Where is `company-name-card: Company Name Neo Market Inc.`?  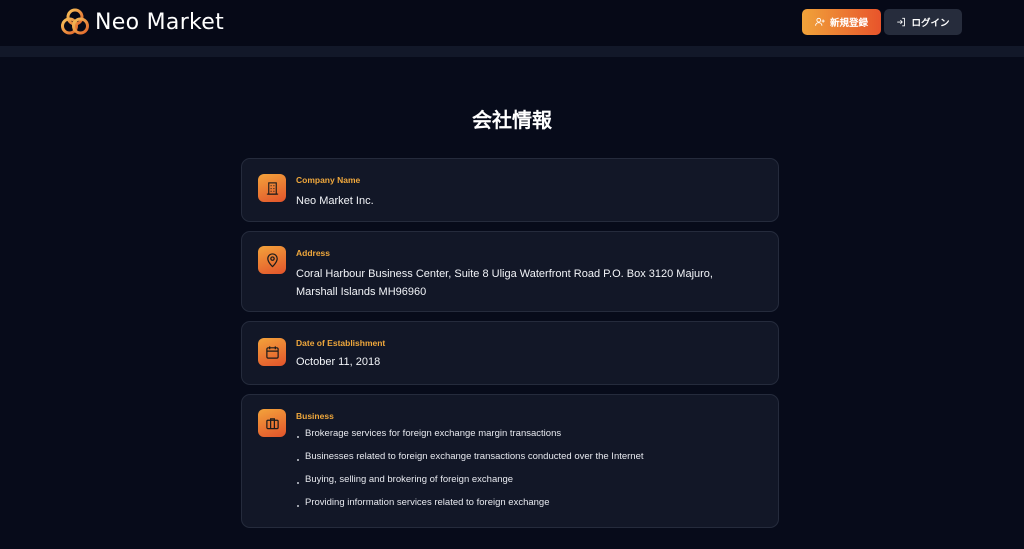
company-name-card: Company Name Neo Market Inc. is located at coordinates (510, 190).